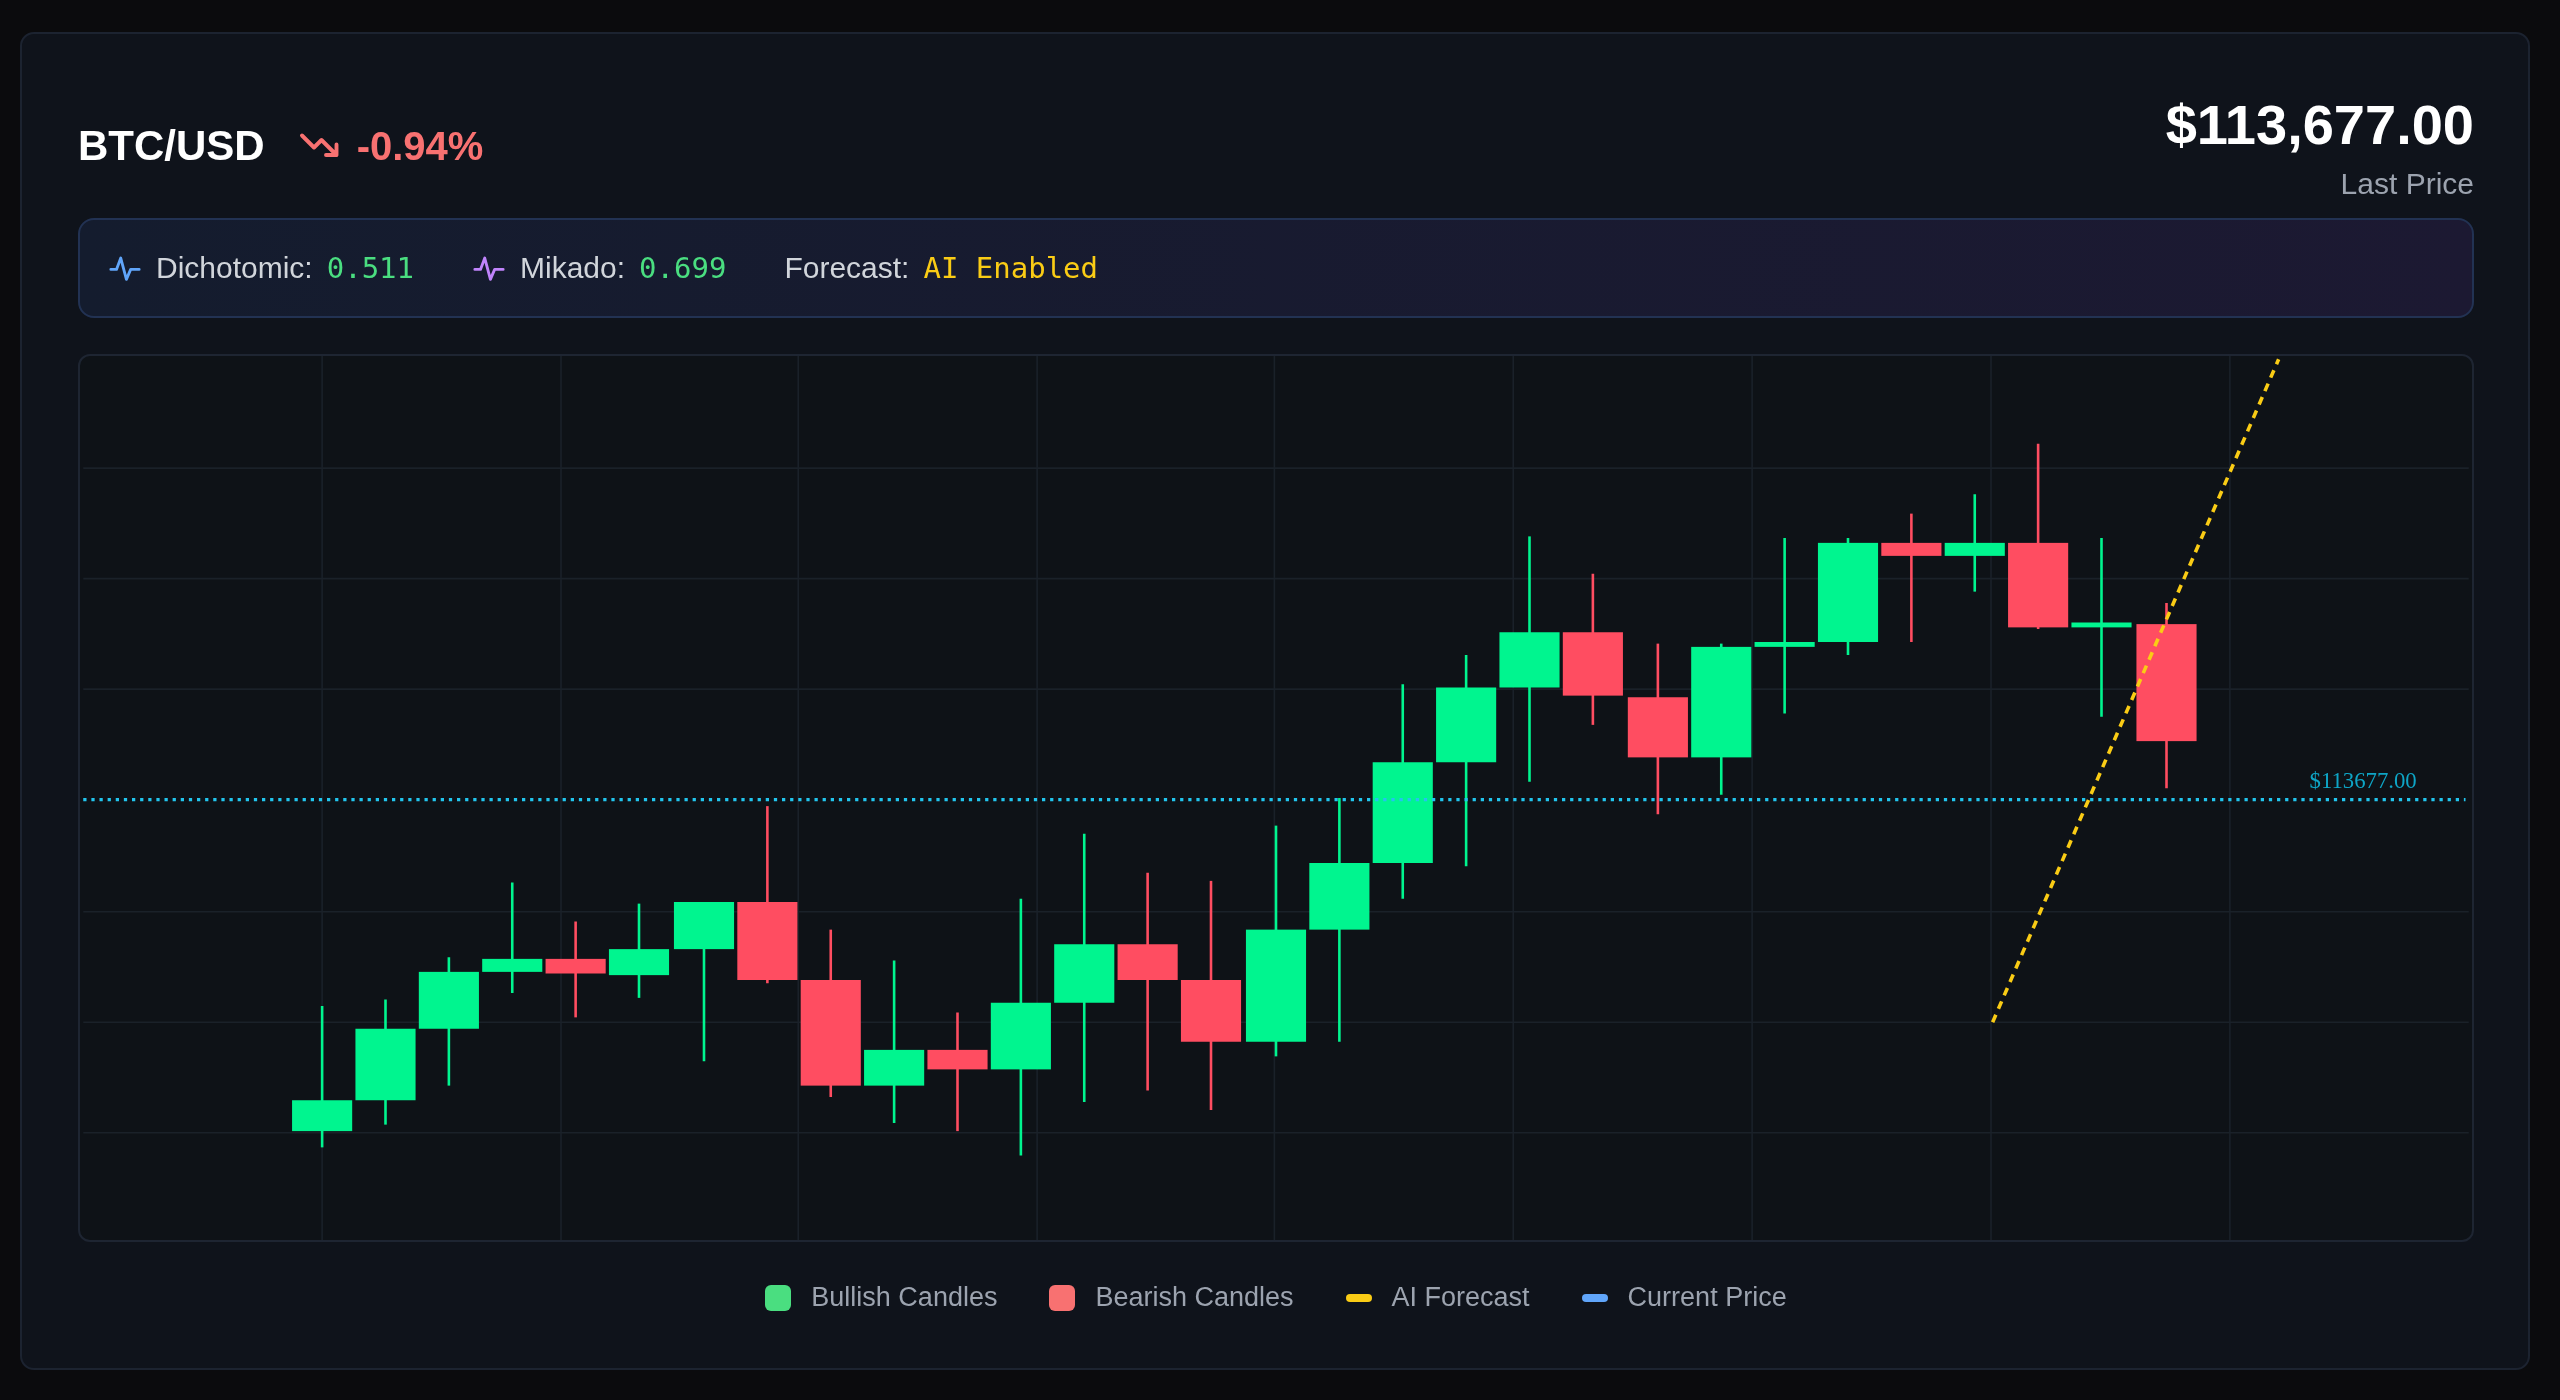  I want to click on price-change: -0.94%, so click(420, 146).